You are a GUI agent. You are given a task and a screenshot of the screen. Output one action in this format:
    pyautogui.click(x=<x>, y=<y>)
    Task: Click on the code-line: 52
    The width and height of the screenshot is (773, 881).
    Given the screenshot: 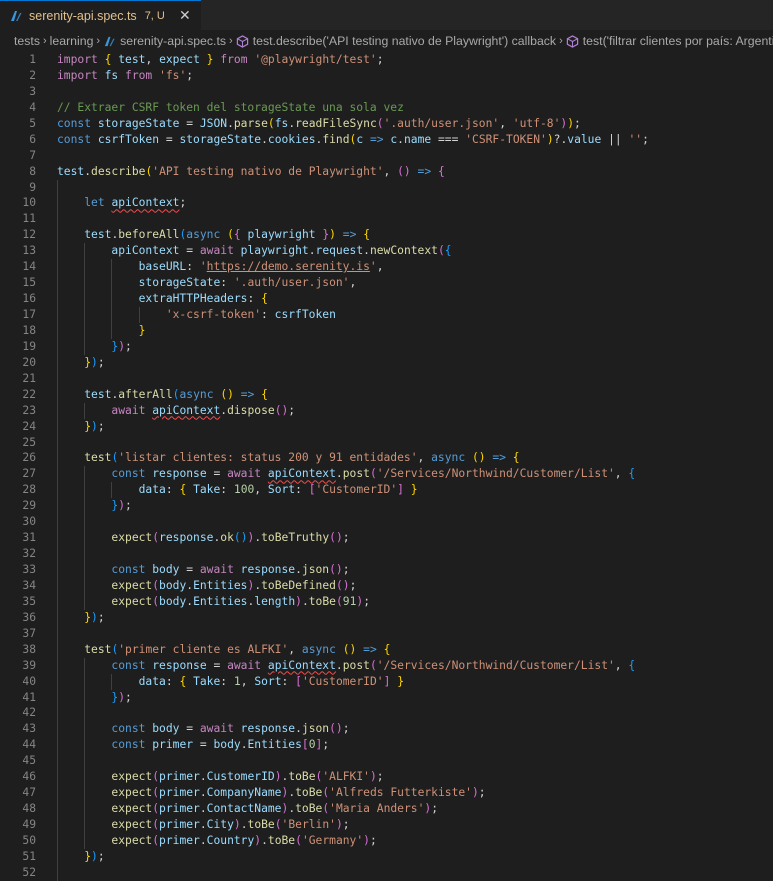 What is the action you would take?
    pyautogui.click(x=386, y=872)
    